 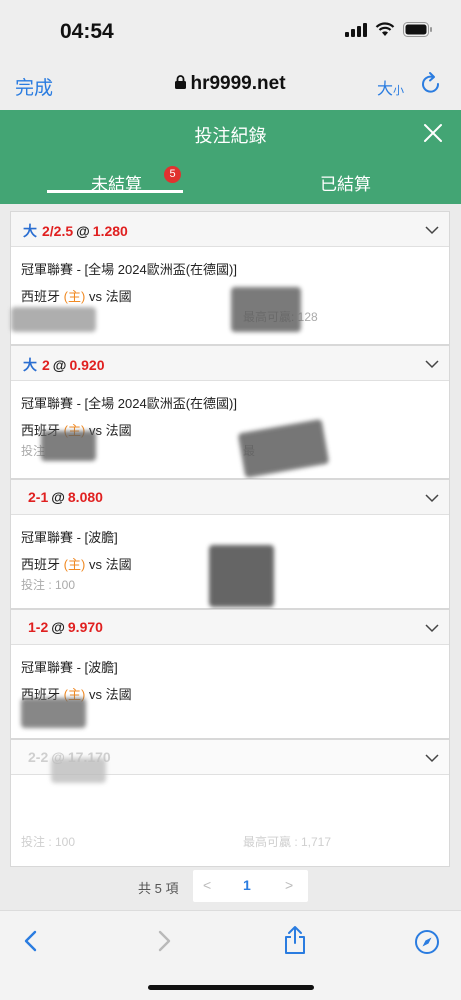 What do you see at coordinates (238, 84) in the screenshot?
I see `url-text: hr9999.net` at bounding box center [238, 84].